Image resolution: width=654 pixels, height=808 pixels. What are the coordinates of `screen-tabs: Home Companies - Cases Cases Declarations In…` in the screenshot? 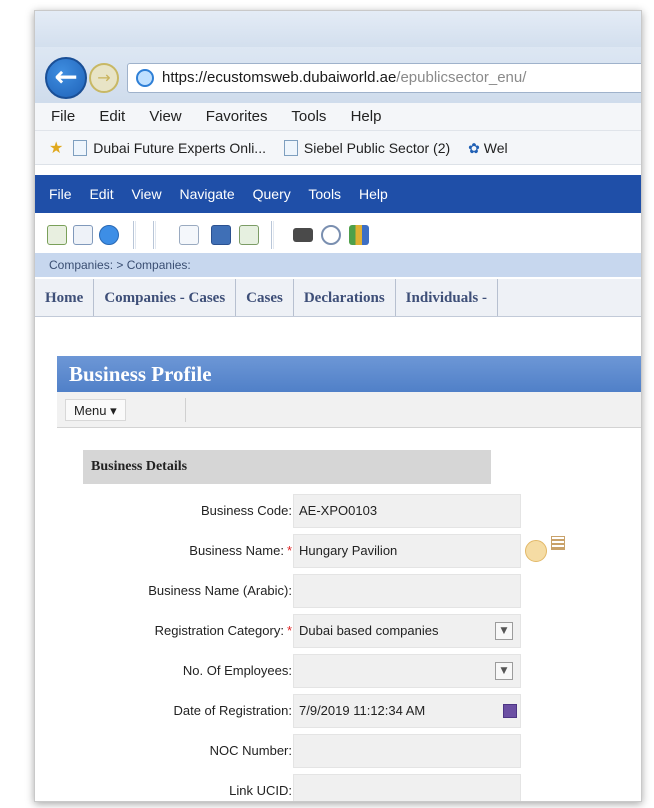 It's located at (338, 298).